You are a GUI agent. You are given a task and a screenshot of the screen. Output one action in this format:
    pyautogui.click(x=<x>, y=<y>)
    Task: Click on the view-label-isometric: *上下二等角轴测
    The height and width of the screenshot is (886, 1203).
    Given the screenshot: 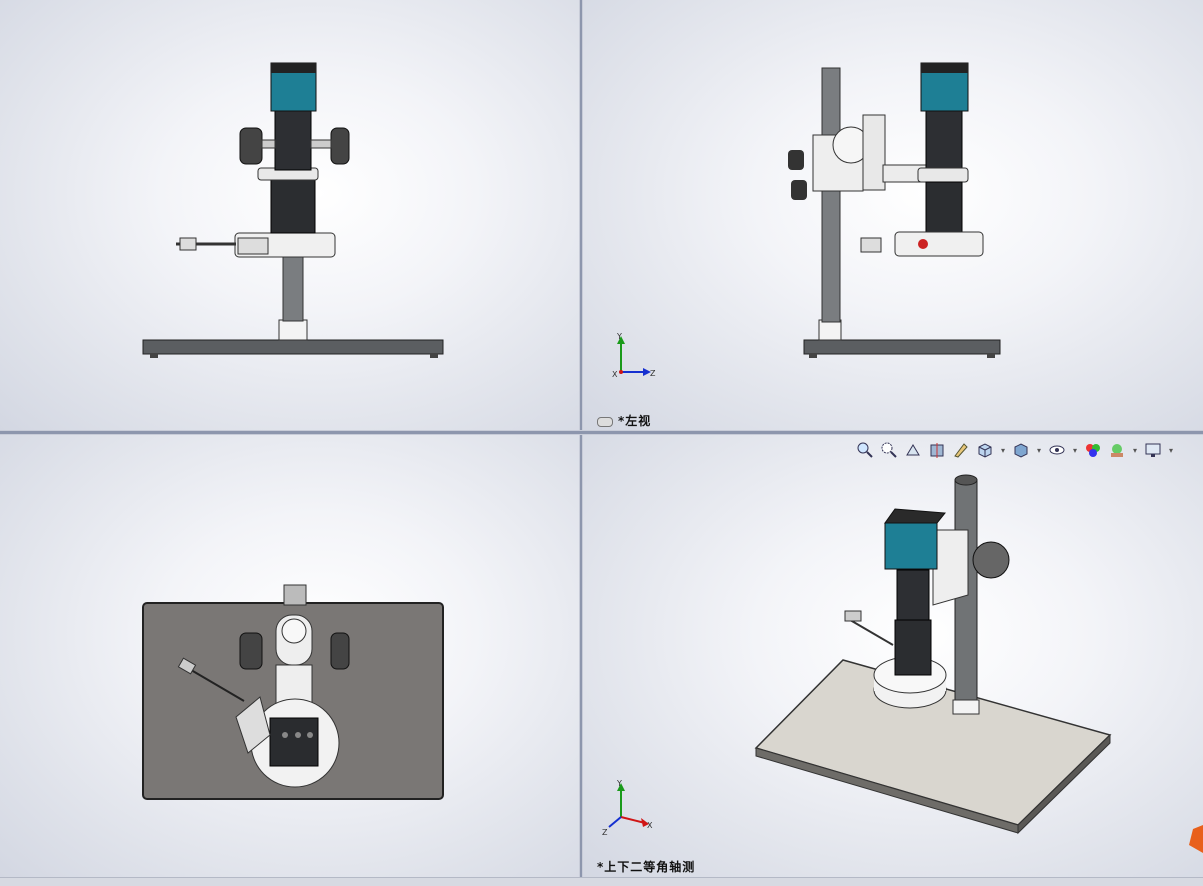 What is the action you would take?
    pyautogui.click(x=646, y=867)
    